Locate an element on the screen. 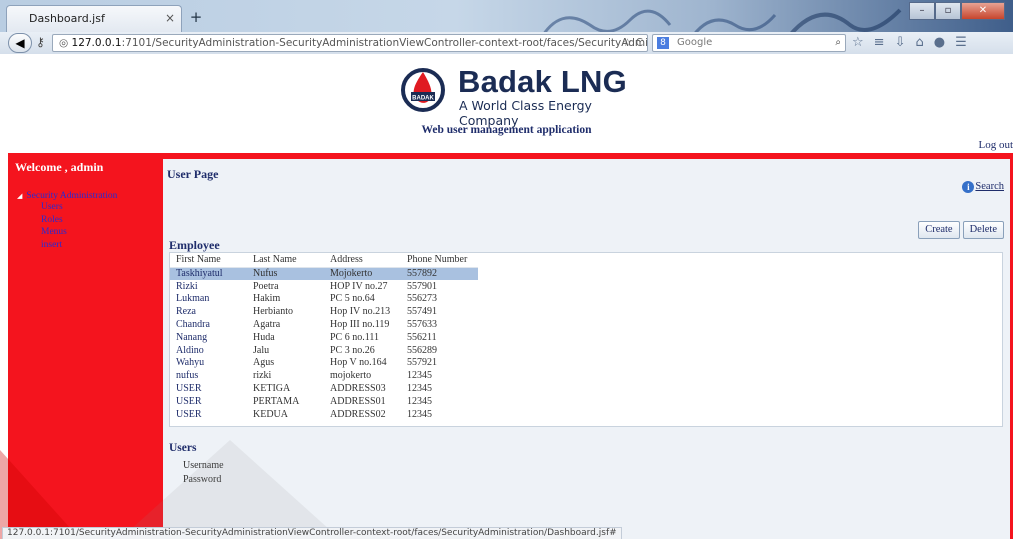  cell-phone-number: 557633 is located at coordinates (422, 325).